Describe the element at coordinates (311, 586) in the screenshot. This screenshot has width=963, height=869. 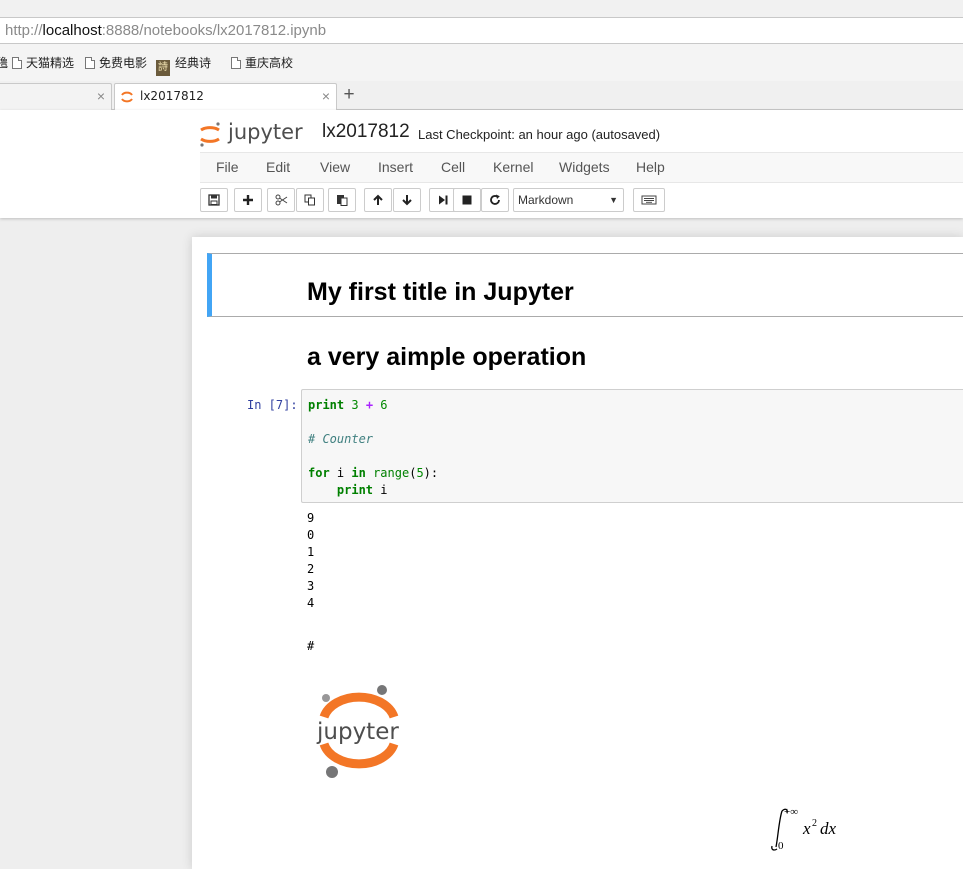
I see `output-line: 3` at that location.